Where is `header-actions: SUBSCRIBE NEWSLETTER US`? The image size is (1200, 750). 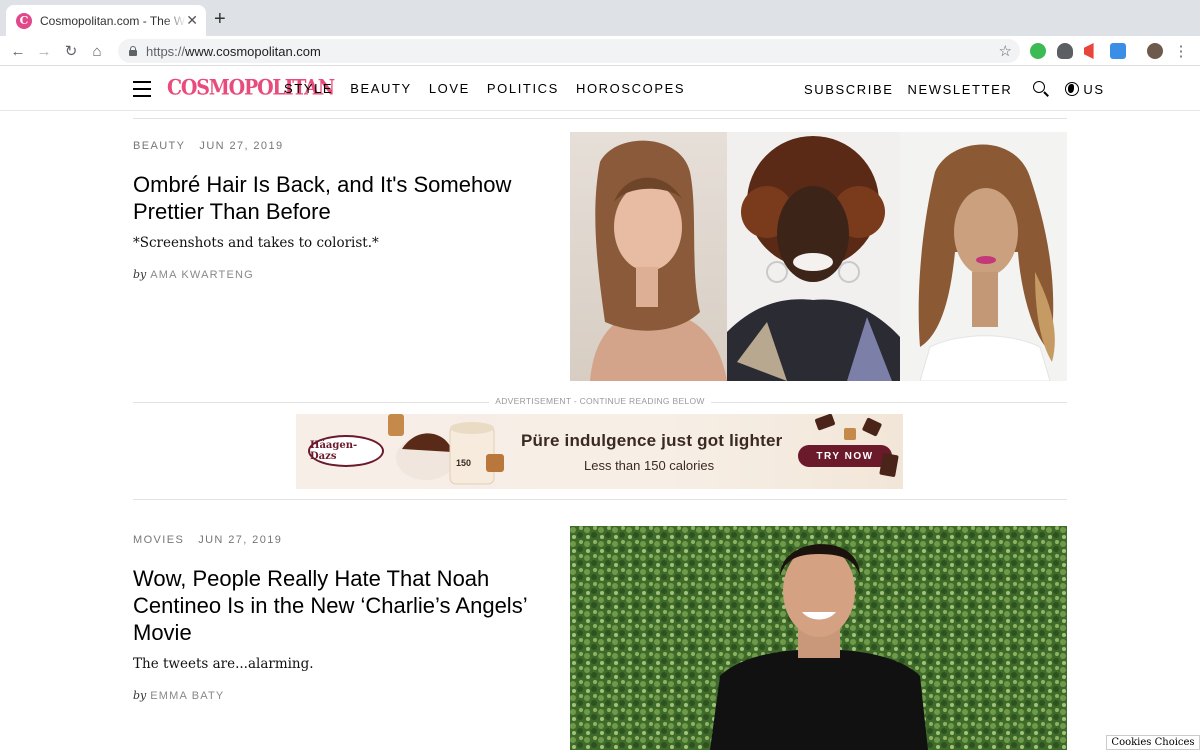
header-actions: SUBSCRIBE NEWSLETTER US is located at coordinates (954, 89).